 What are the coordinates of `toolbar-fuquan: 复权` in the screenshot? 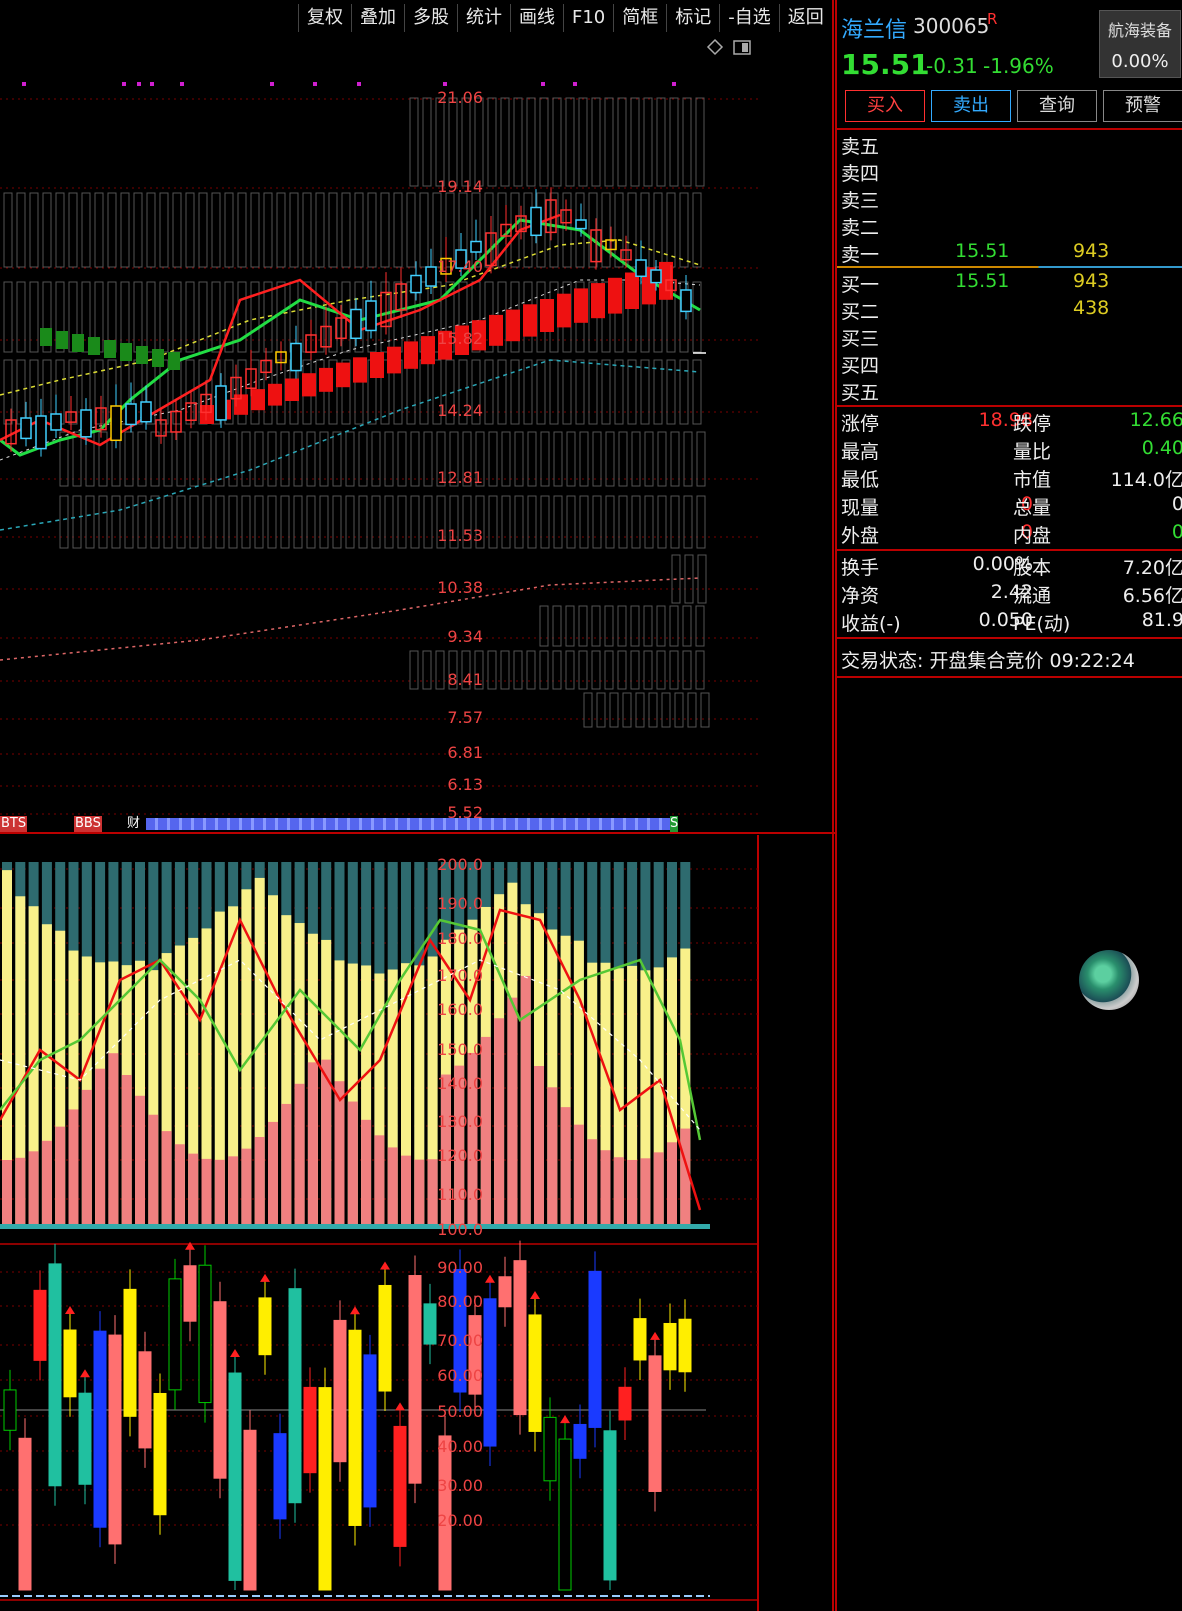 It's located at (324, 18).